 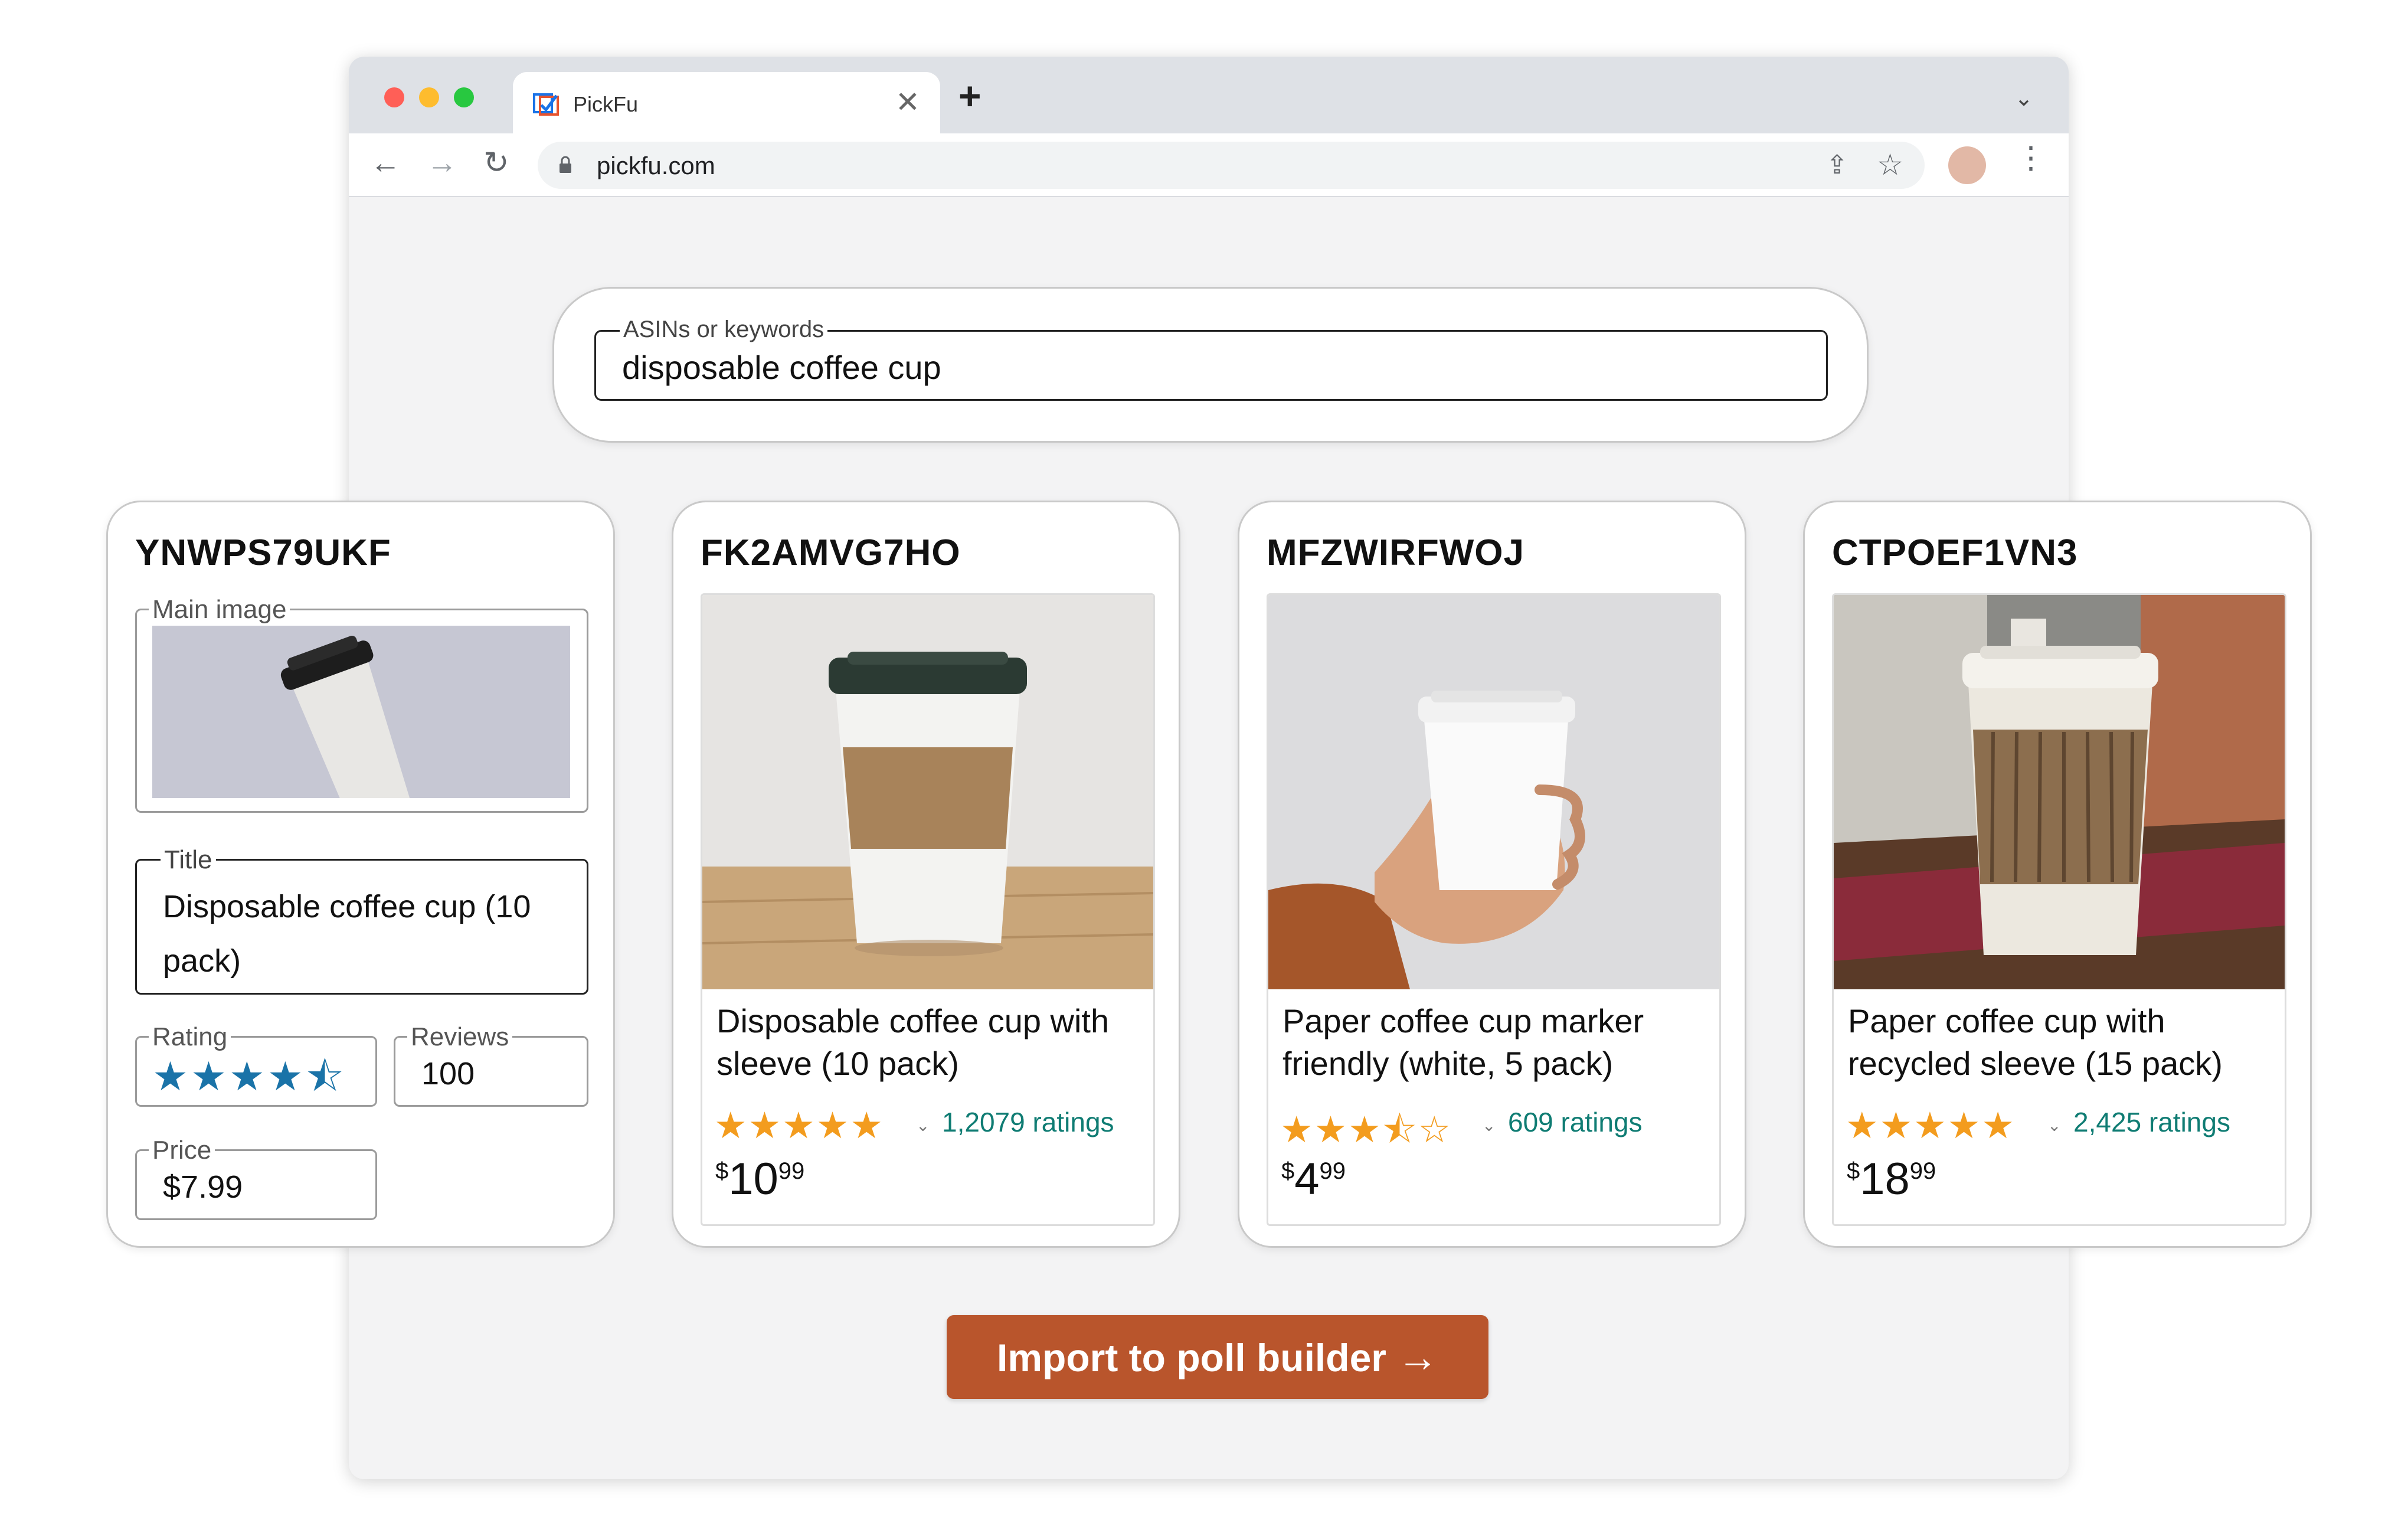 I want to click on product-price: $1099, so click(x=759, y=1179).